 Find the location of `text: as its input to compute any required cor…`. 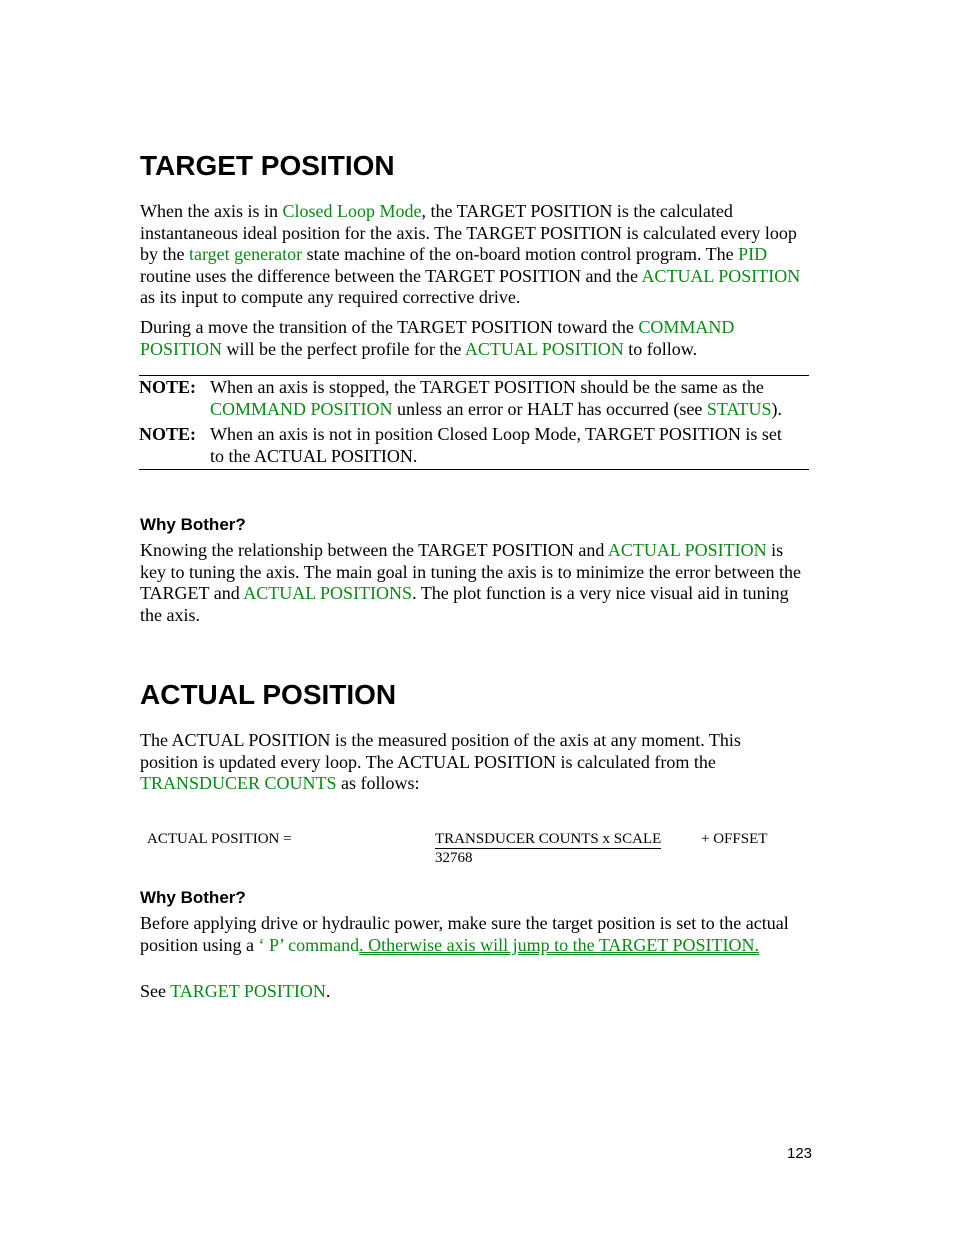

text: as its input to compute any required cor… is located at coordinates (330, 297).